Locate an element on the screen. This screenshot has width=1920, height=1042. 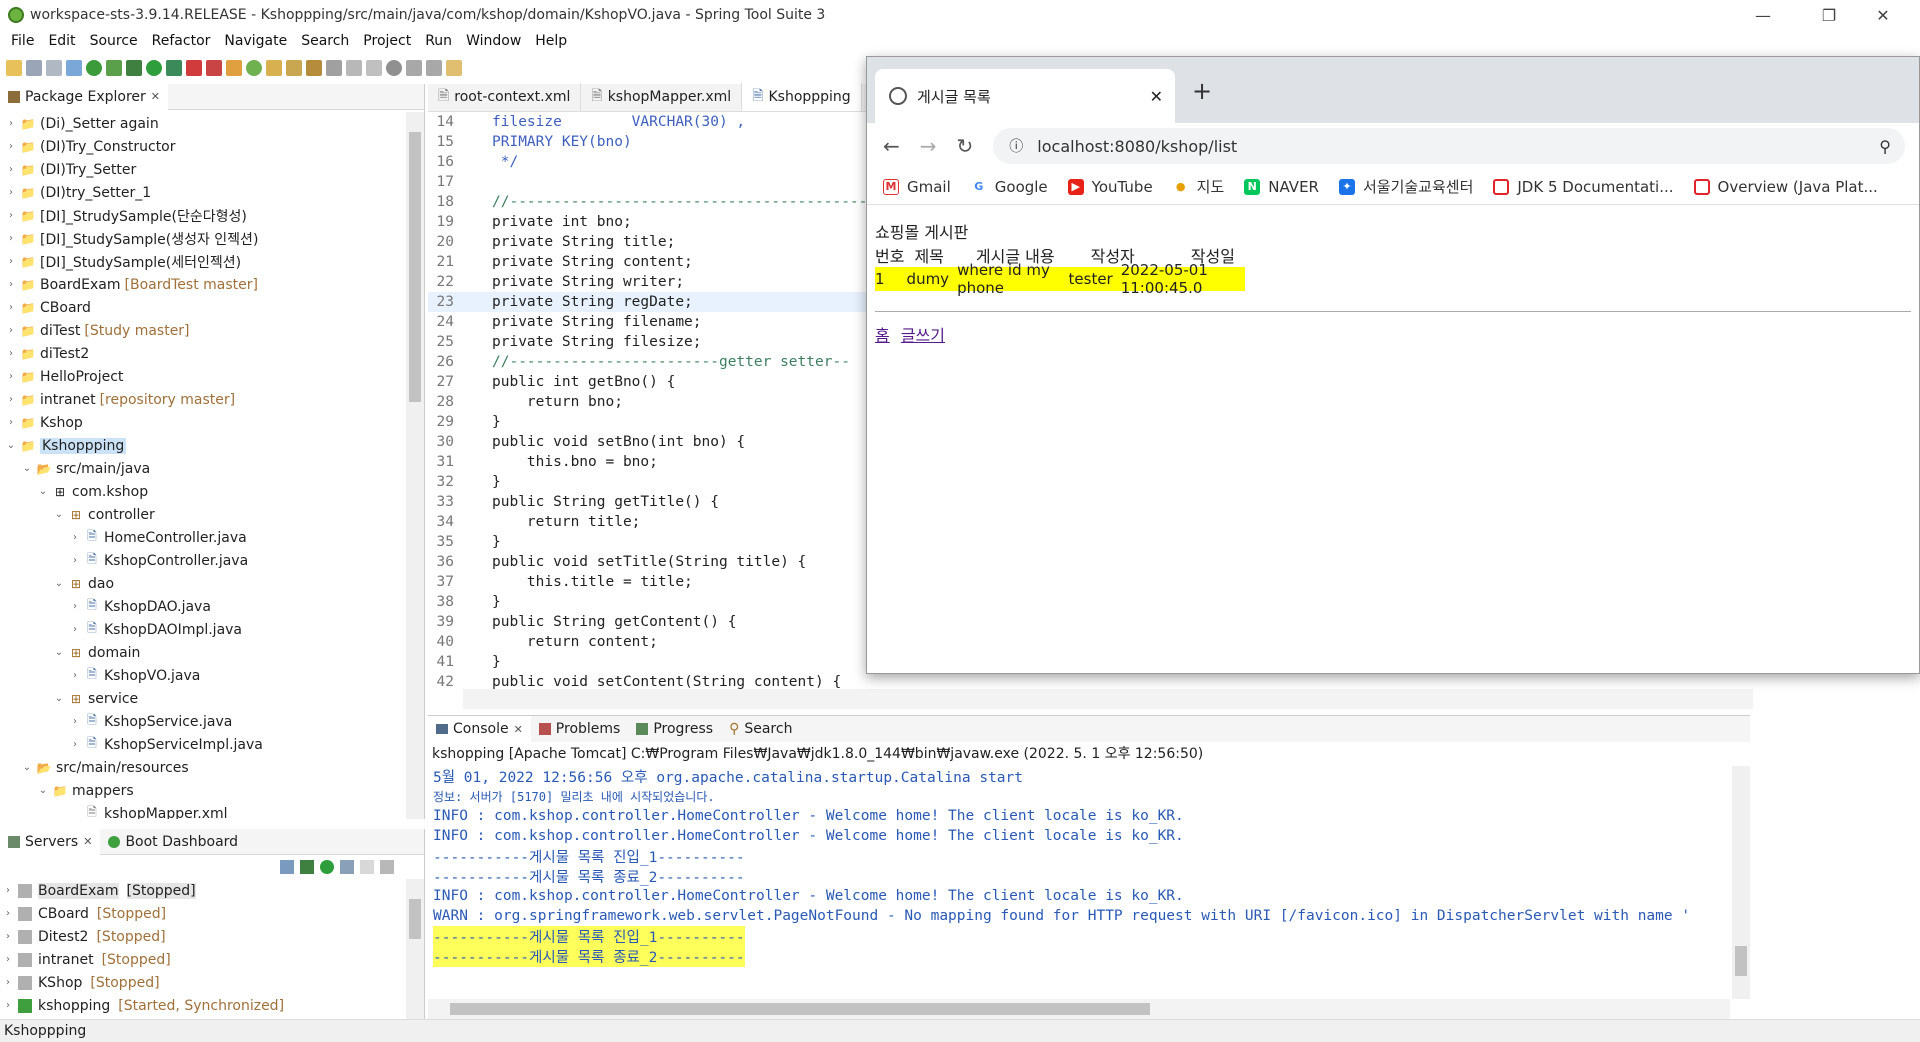
tab-servers: Servers ✕ is located at coordinates (50, 841).